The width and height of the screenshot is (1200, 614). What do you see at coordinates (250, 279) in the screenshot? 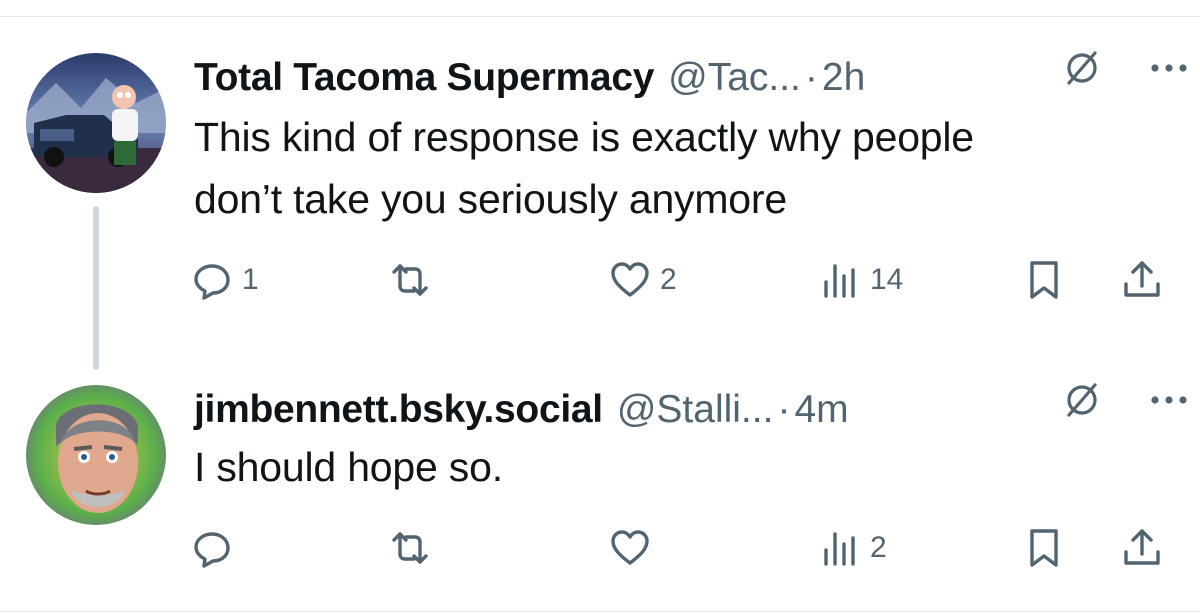
I see `reply-count: 1` at bounding box center [250, 279].